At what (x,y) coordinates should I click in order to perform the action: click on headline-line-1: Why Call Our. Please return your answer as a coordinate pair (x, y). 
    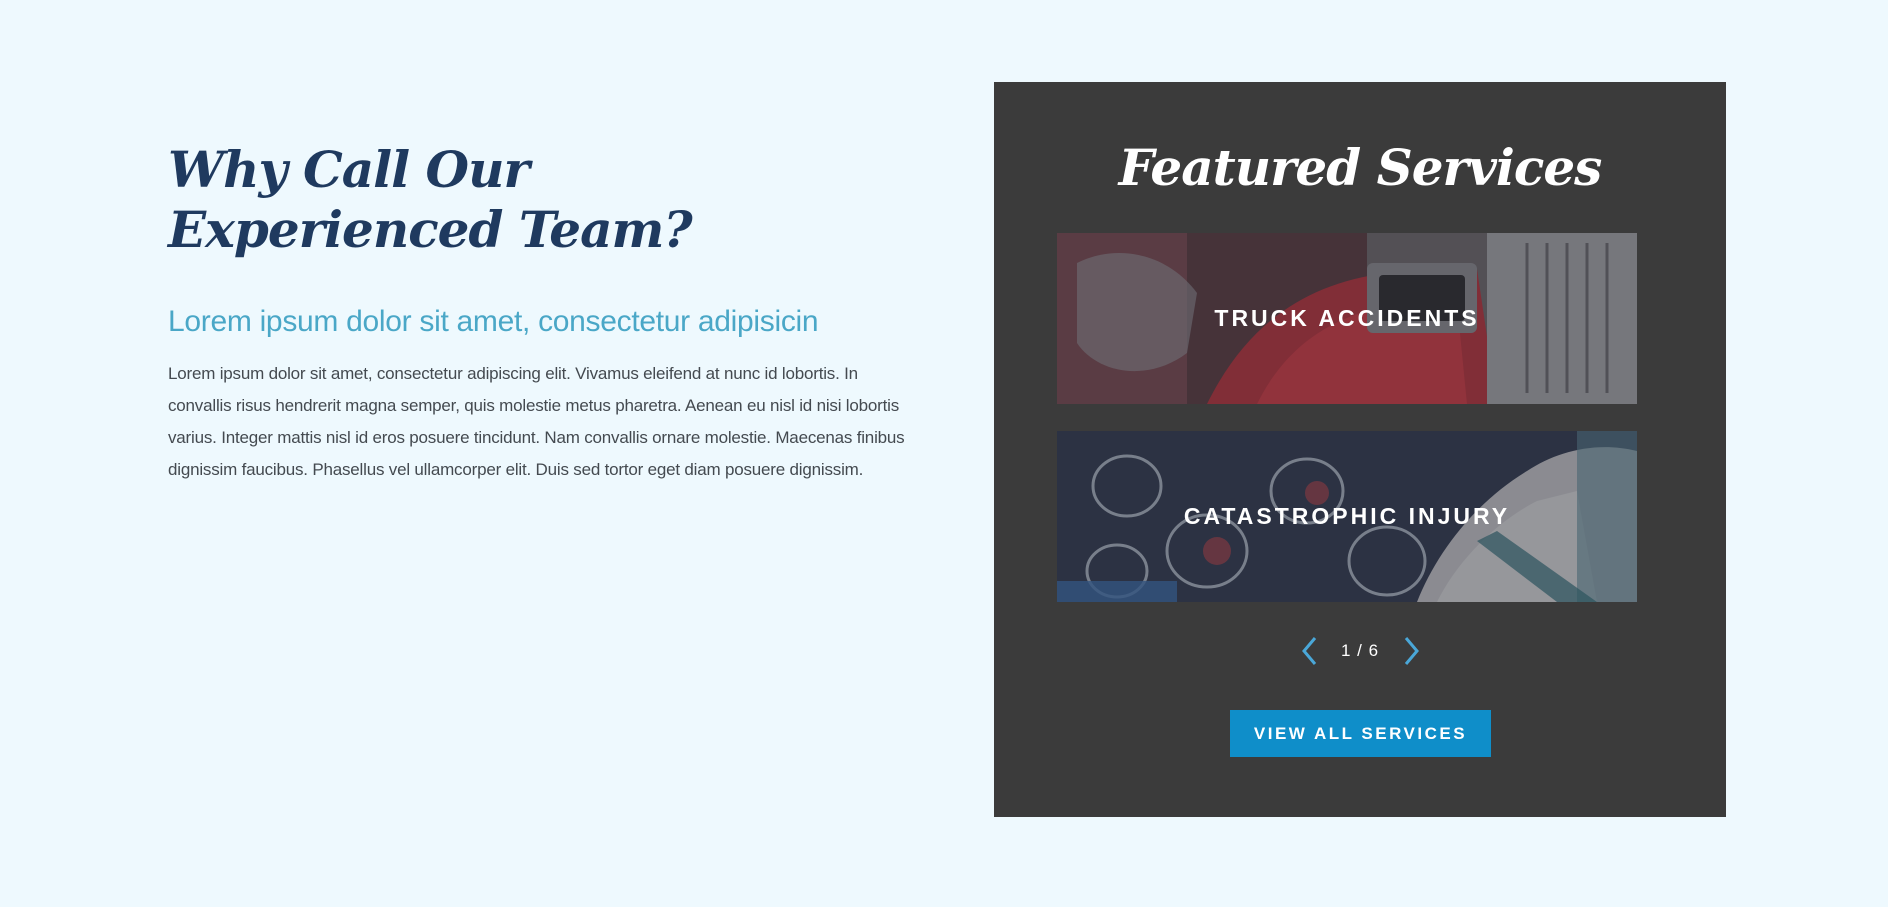
    Looking at the image, I should click on (349, 169).